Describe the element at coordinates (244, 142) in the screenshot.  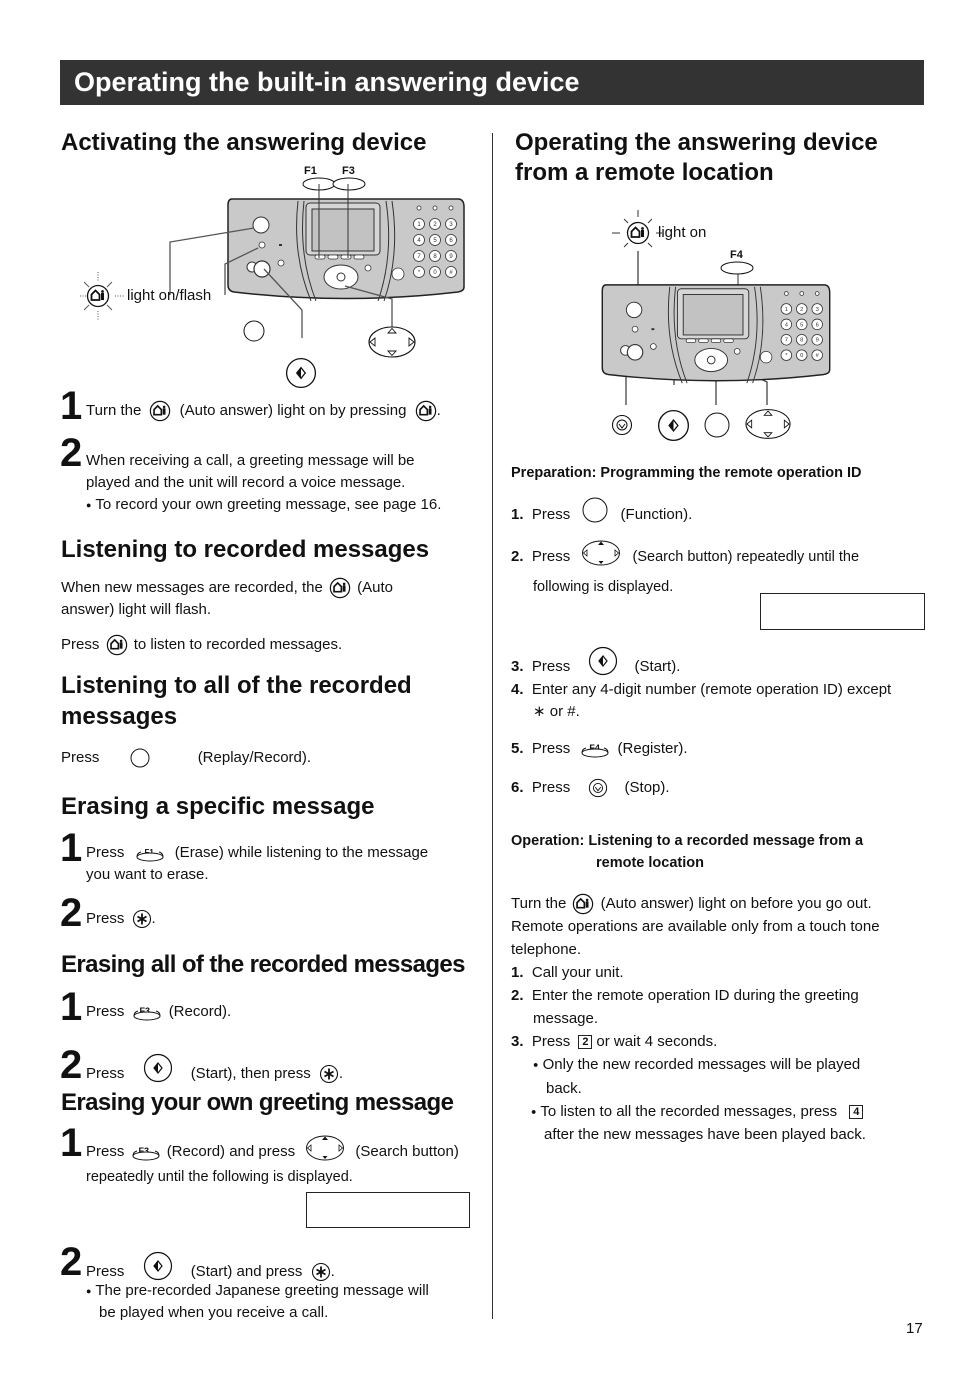
I see `heading-activating: Activating the answering device` at that location.